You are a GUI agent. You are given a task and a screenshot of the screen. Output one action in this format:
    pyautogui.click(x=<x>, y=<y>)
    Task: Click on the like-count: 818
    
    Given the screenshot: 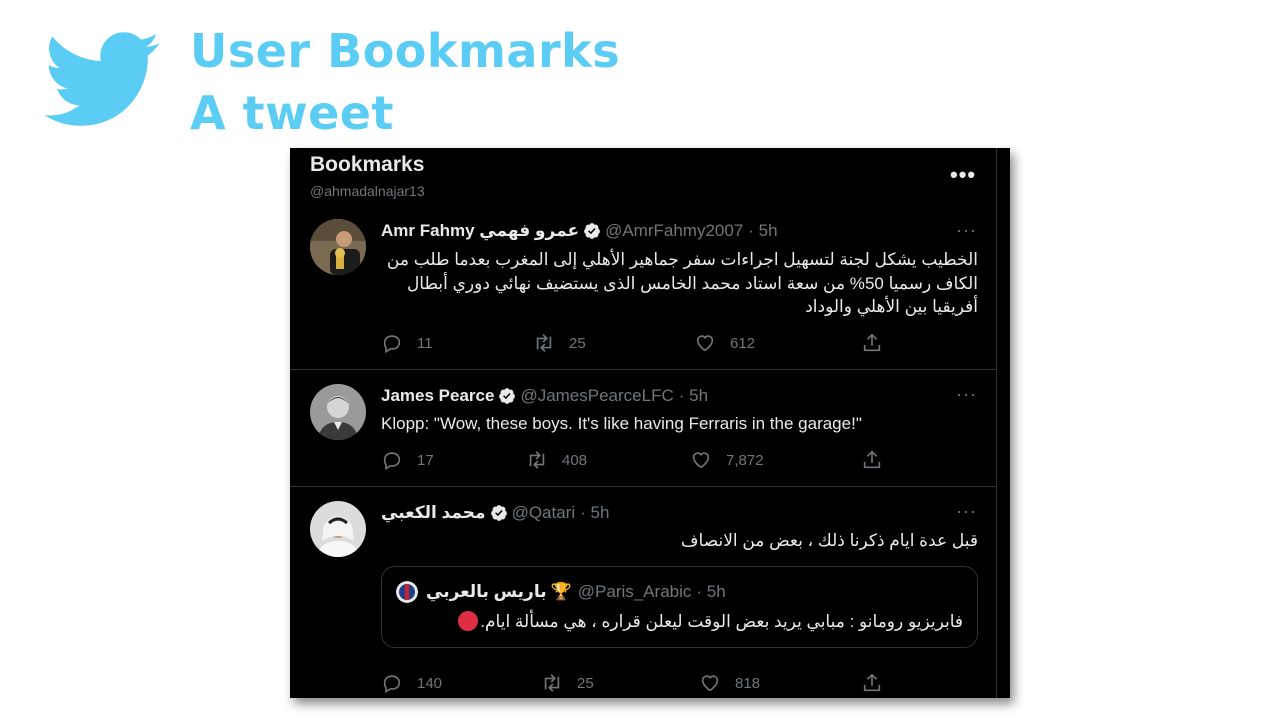 What is the action you would take?
    pyautogui.click(x=748, y=683)
    